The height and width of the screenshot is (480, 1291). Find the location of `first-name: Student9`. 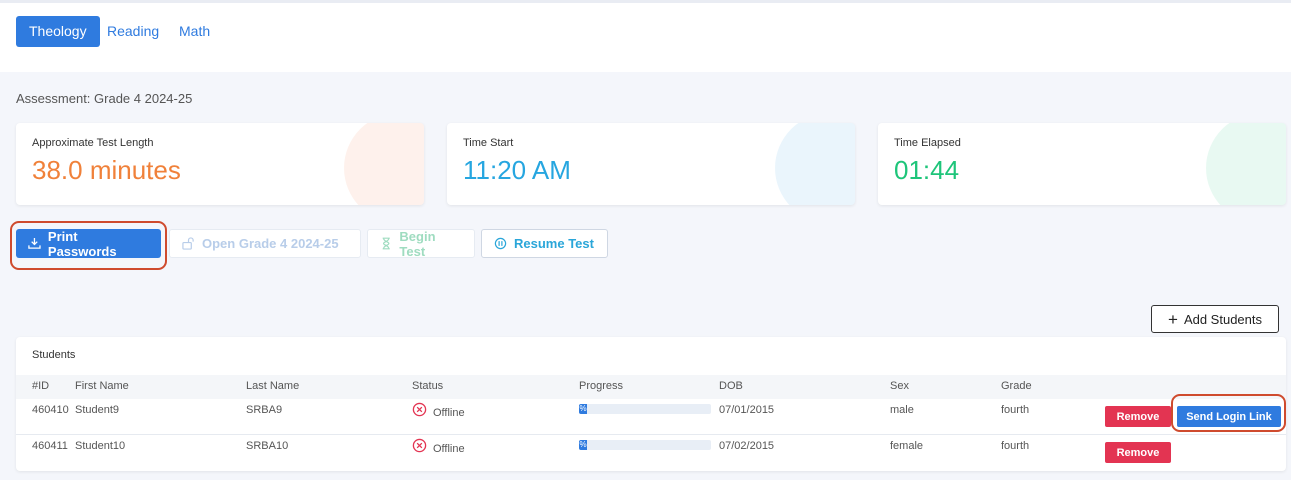

first-name: Student9 is located at coordinates (97, 410).